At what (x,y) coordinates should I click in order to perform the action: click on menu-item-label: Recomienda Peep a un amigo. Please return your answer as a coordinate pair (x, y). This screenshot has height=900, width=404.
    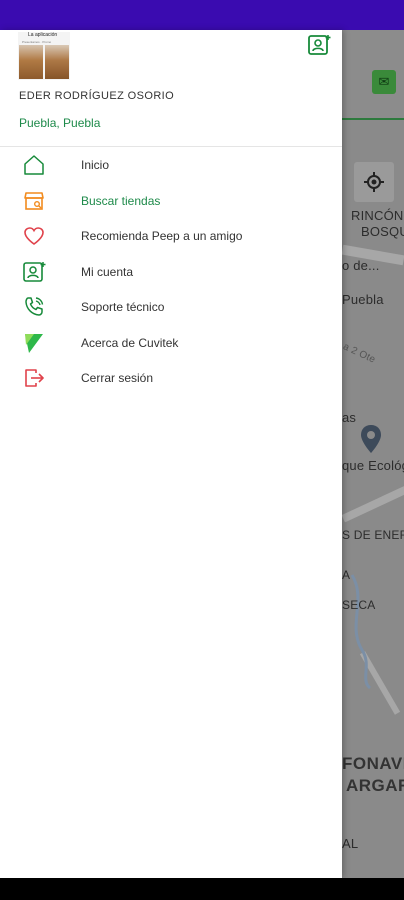
    Looking at the image, I should click on (162, 236).